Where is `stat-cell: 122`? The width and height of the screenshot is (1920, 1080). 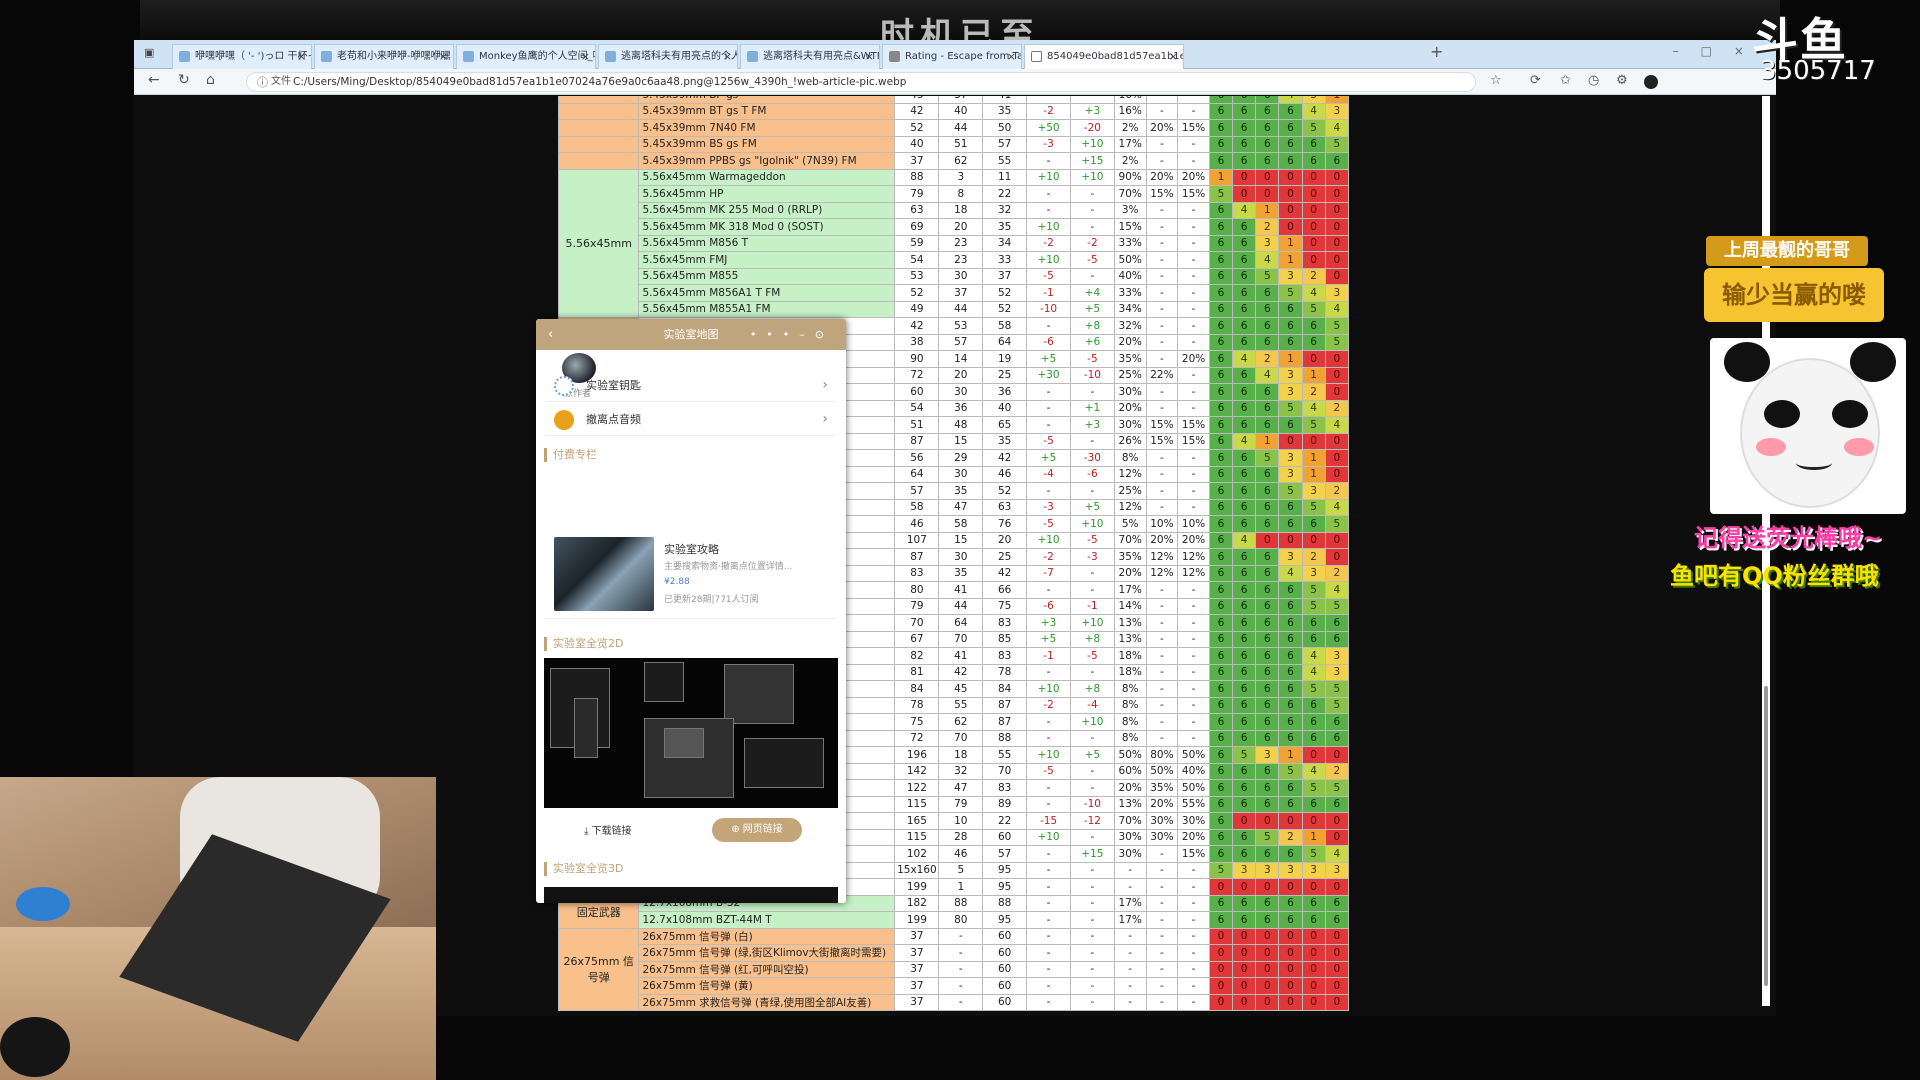 stat-cell: 122 is located at coordinates (917, 788).